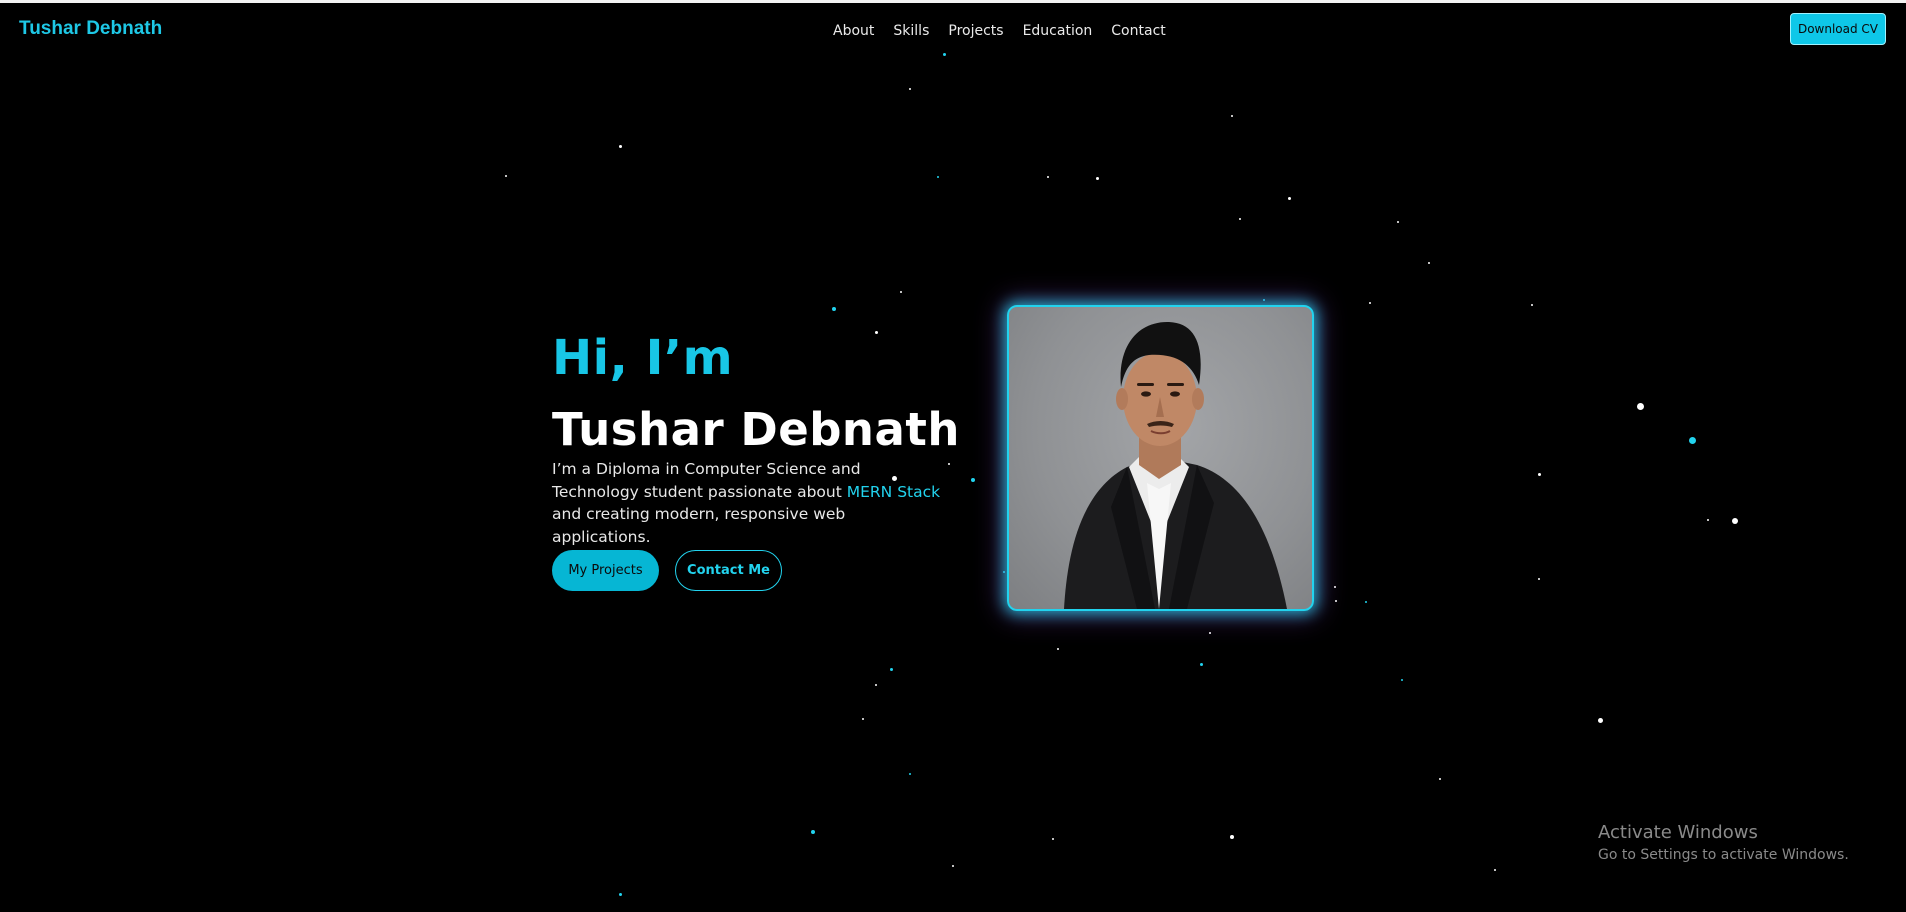  What do you see at coordinates (1175, 465) in the screenshot?
I see `profile-photo` at bounding box center [1175, 465].